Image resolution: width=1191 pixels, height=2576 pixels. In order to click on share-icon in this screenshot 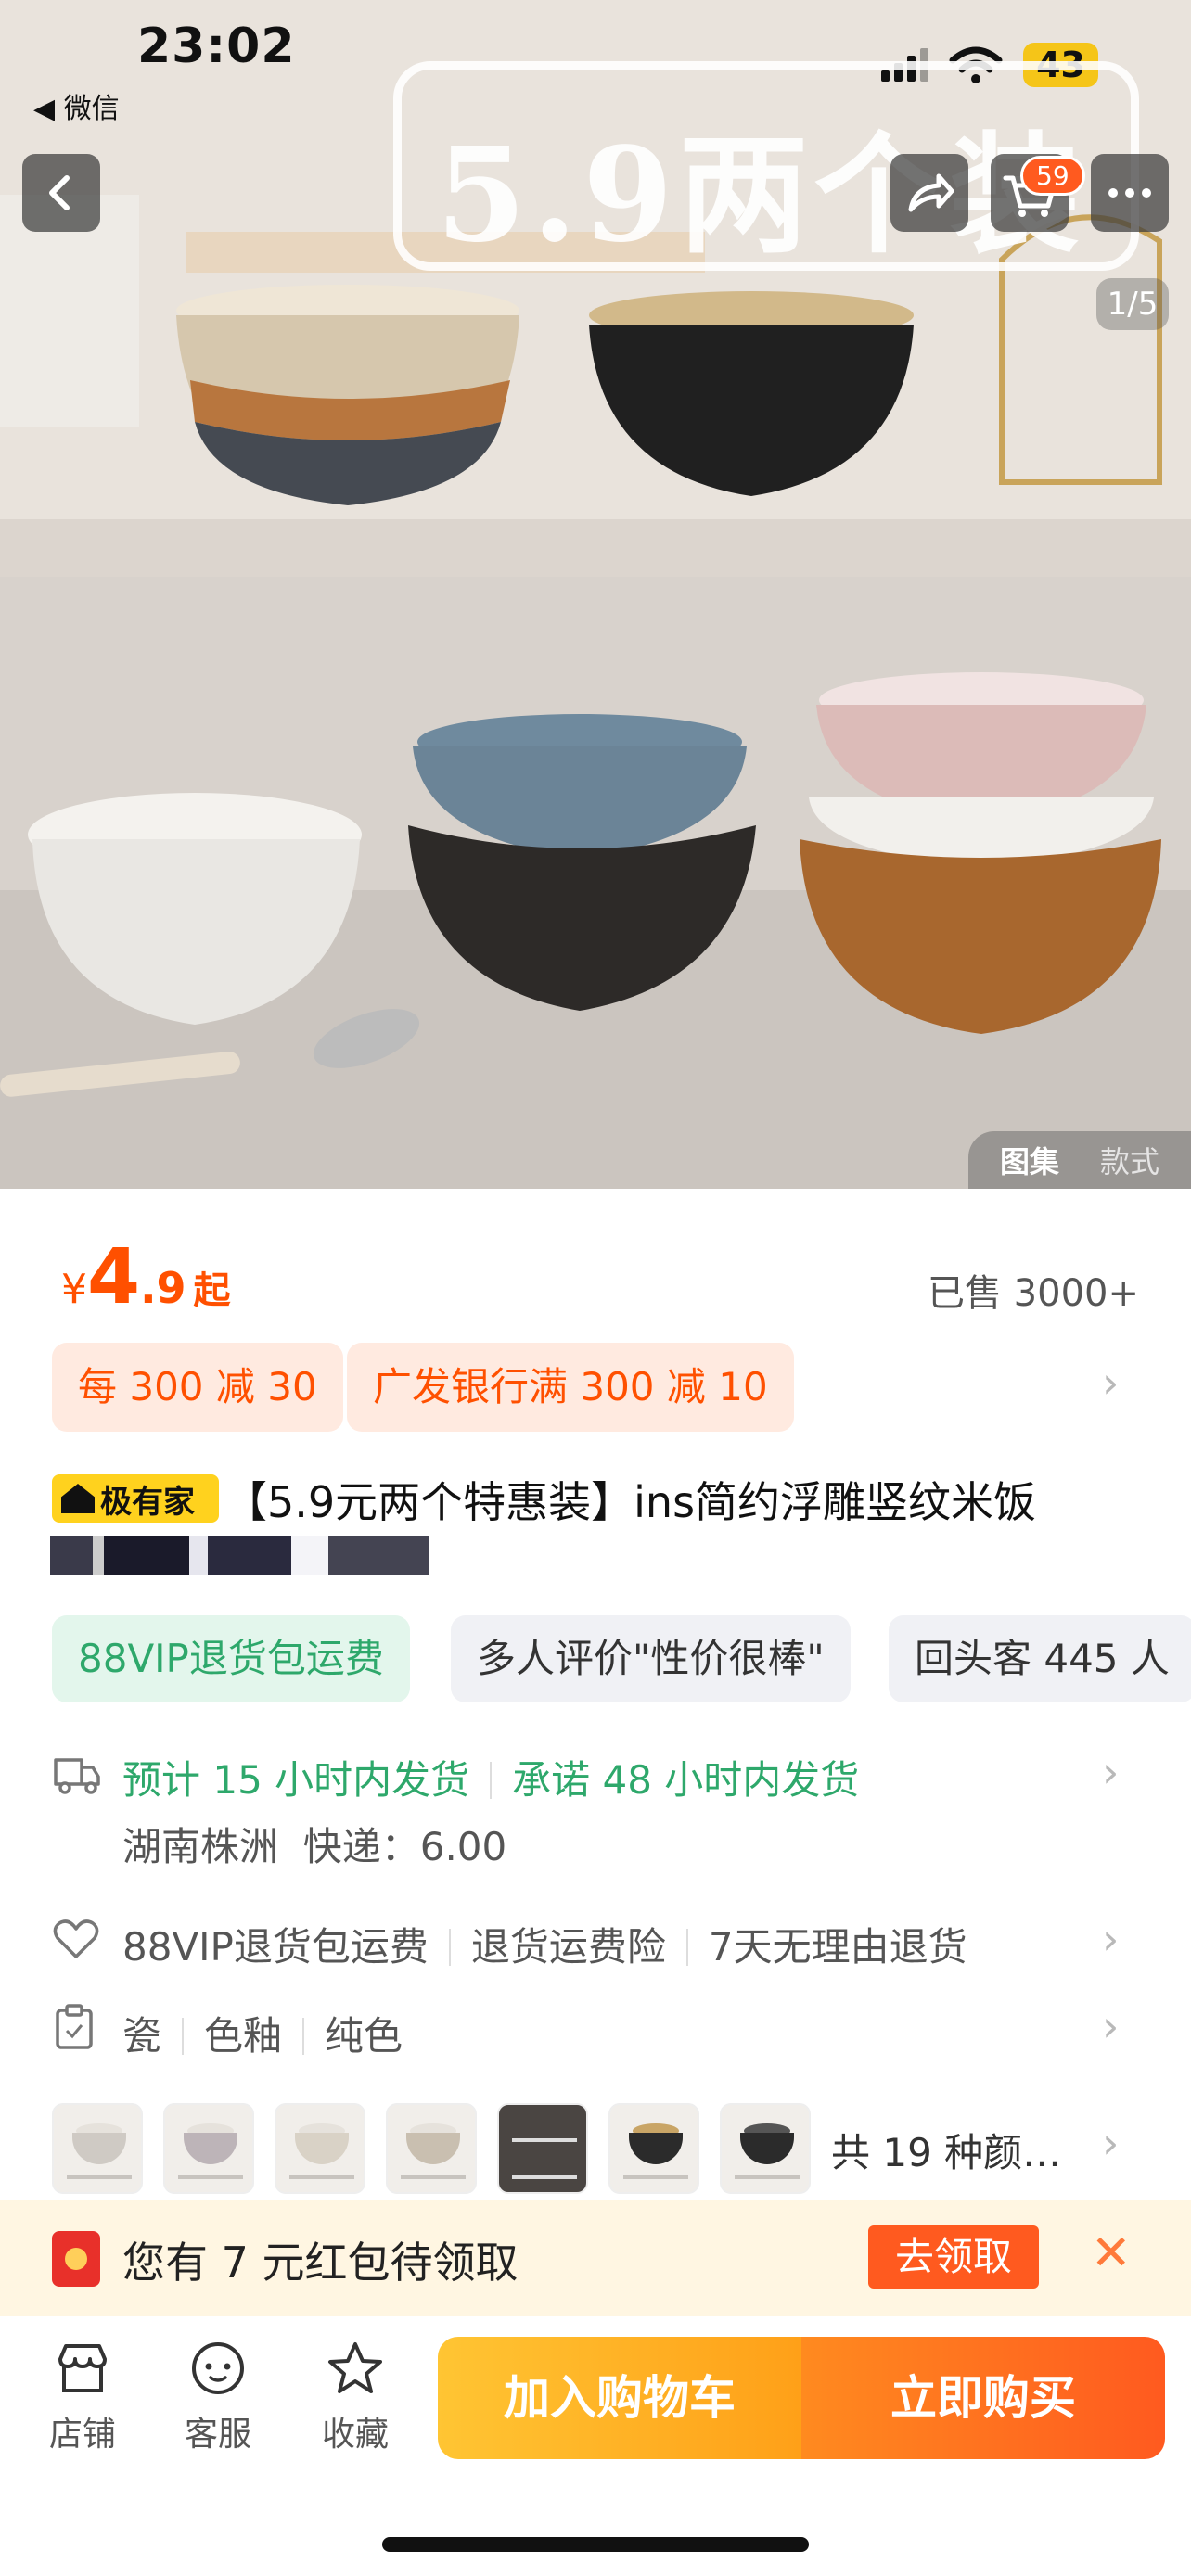, I will do `click(931, 192)`.